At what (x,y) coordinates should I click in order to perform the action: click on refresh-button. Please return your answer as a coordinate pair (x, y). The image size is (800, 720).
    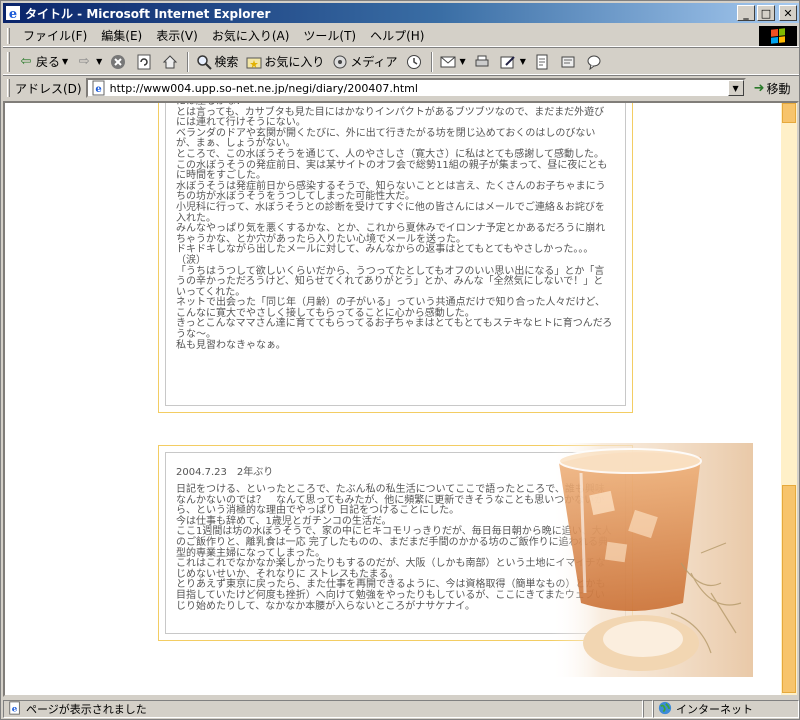
    Looking at the image, I should click on (145, 62).